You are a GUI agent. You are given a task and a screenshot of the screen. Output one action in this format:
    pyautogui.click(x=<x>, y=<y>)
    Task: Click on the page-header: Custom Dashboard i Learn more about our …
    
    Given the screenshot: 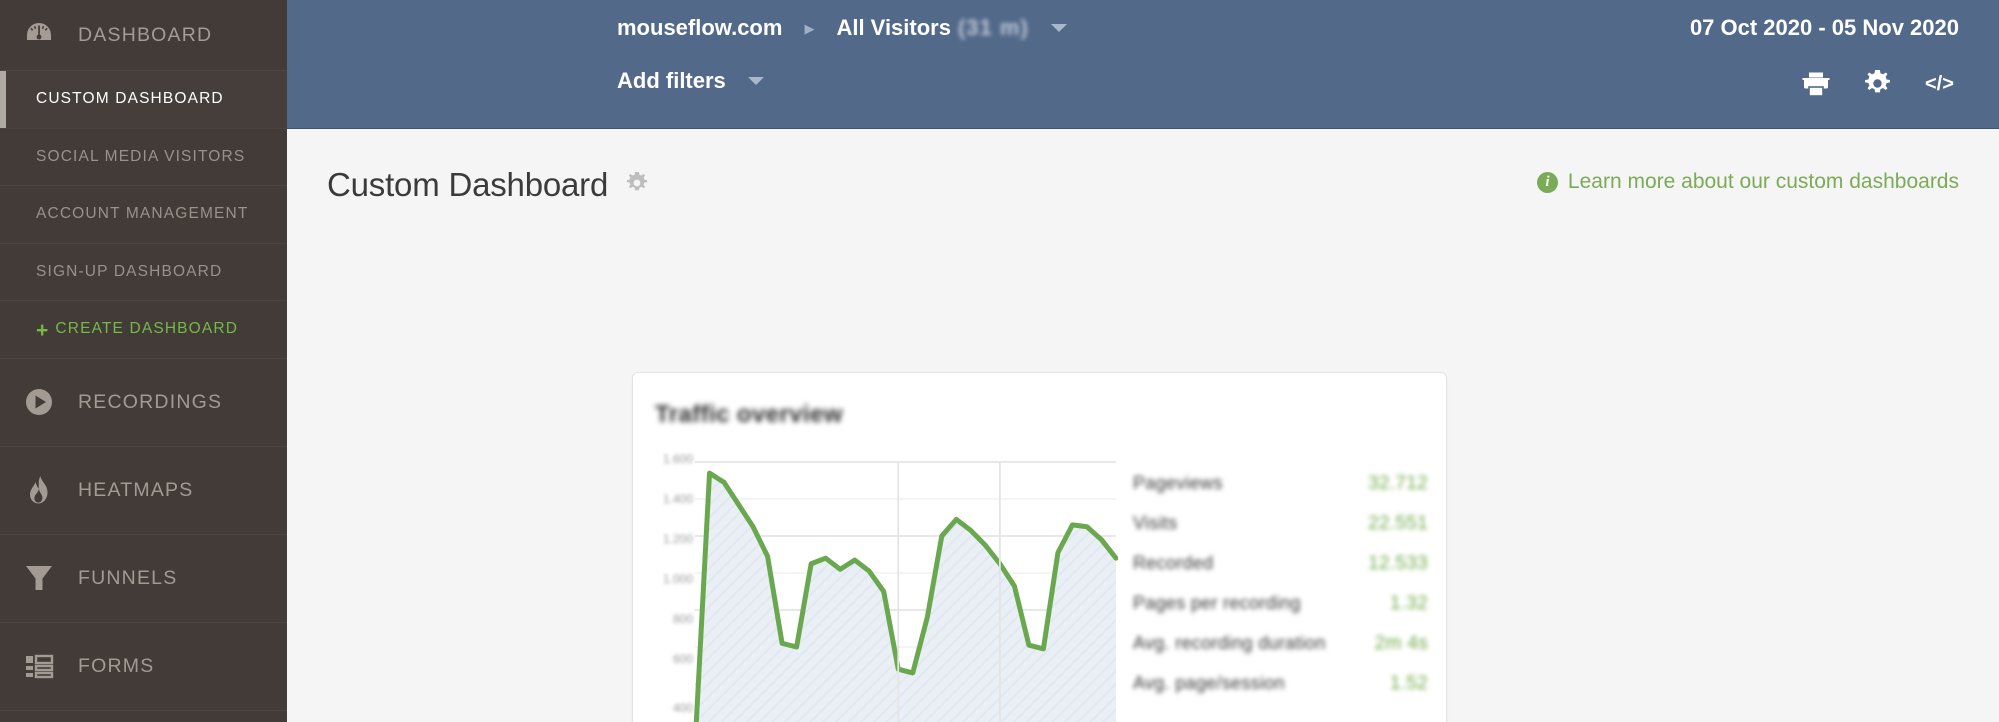 What is the action you would take?
    pyautogui.click(x=1143, y=166)
    